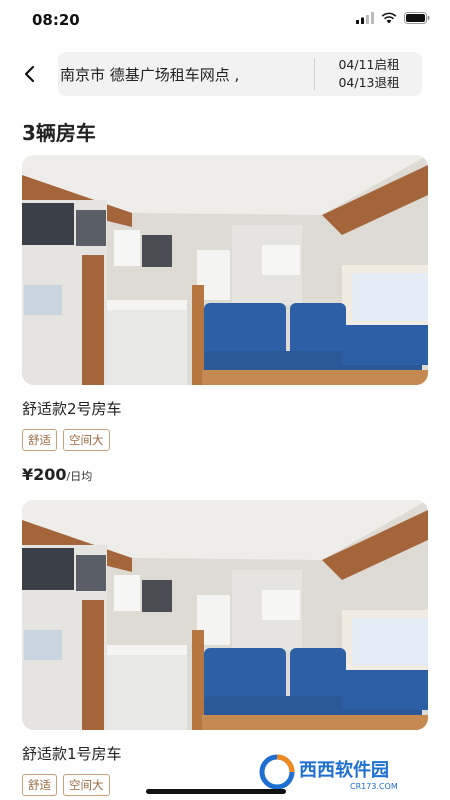 This screenshot has width=450, height=800. I want to click on price-value: ¥200, so click(44, 474).